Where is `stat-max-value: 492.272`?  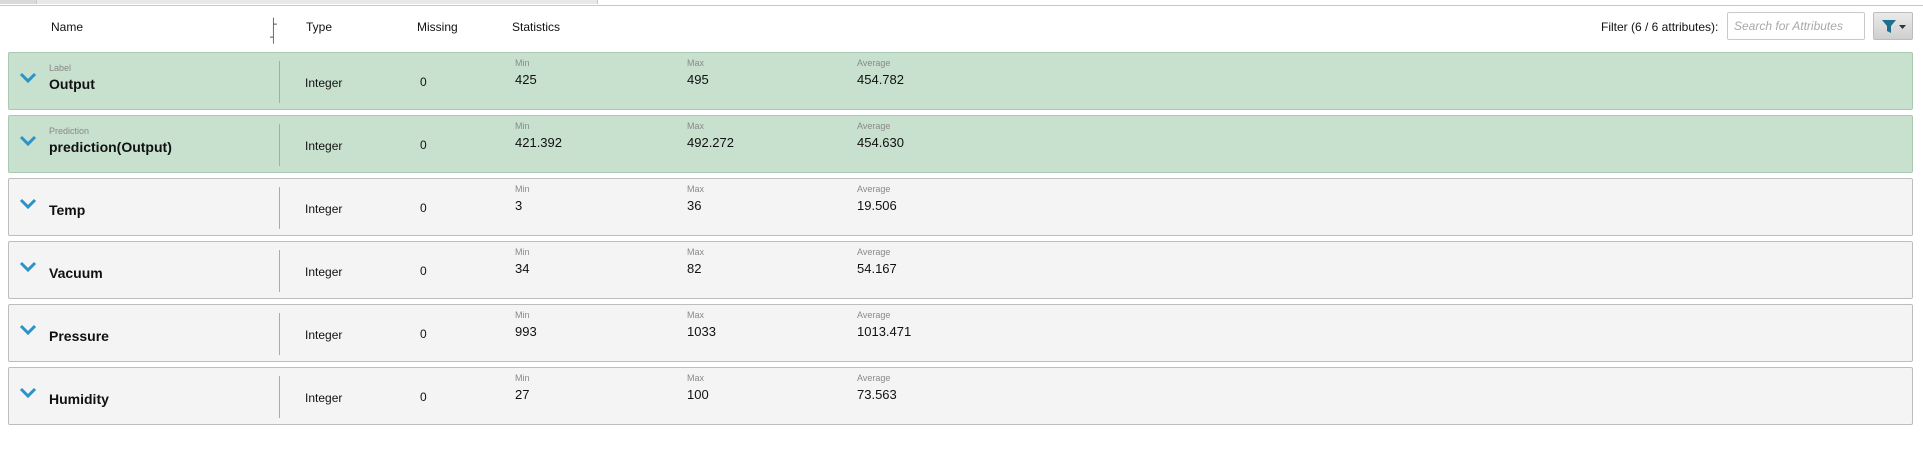
stat-max-value: 492.272 is located at coordinates (710, 142).